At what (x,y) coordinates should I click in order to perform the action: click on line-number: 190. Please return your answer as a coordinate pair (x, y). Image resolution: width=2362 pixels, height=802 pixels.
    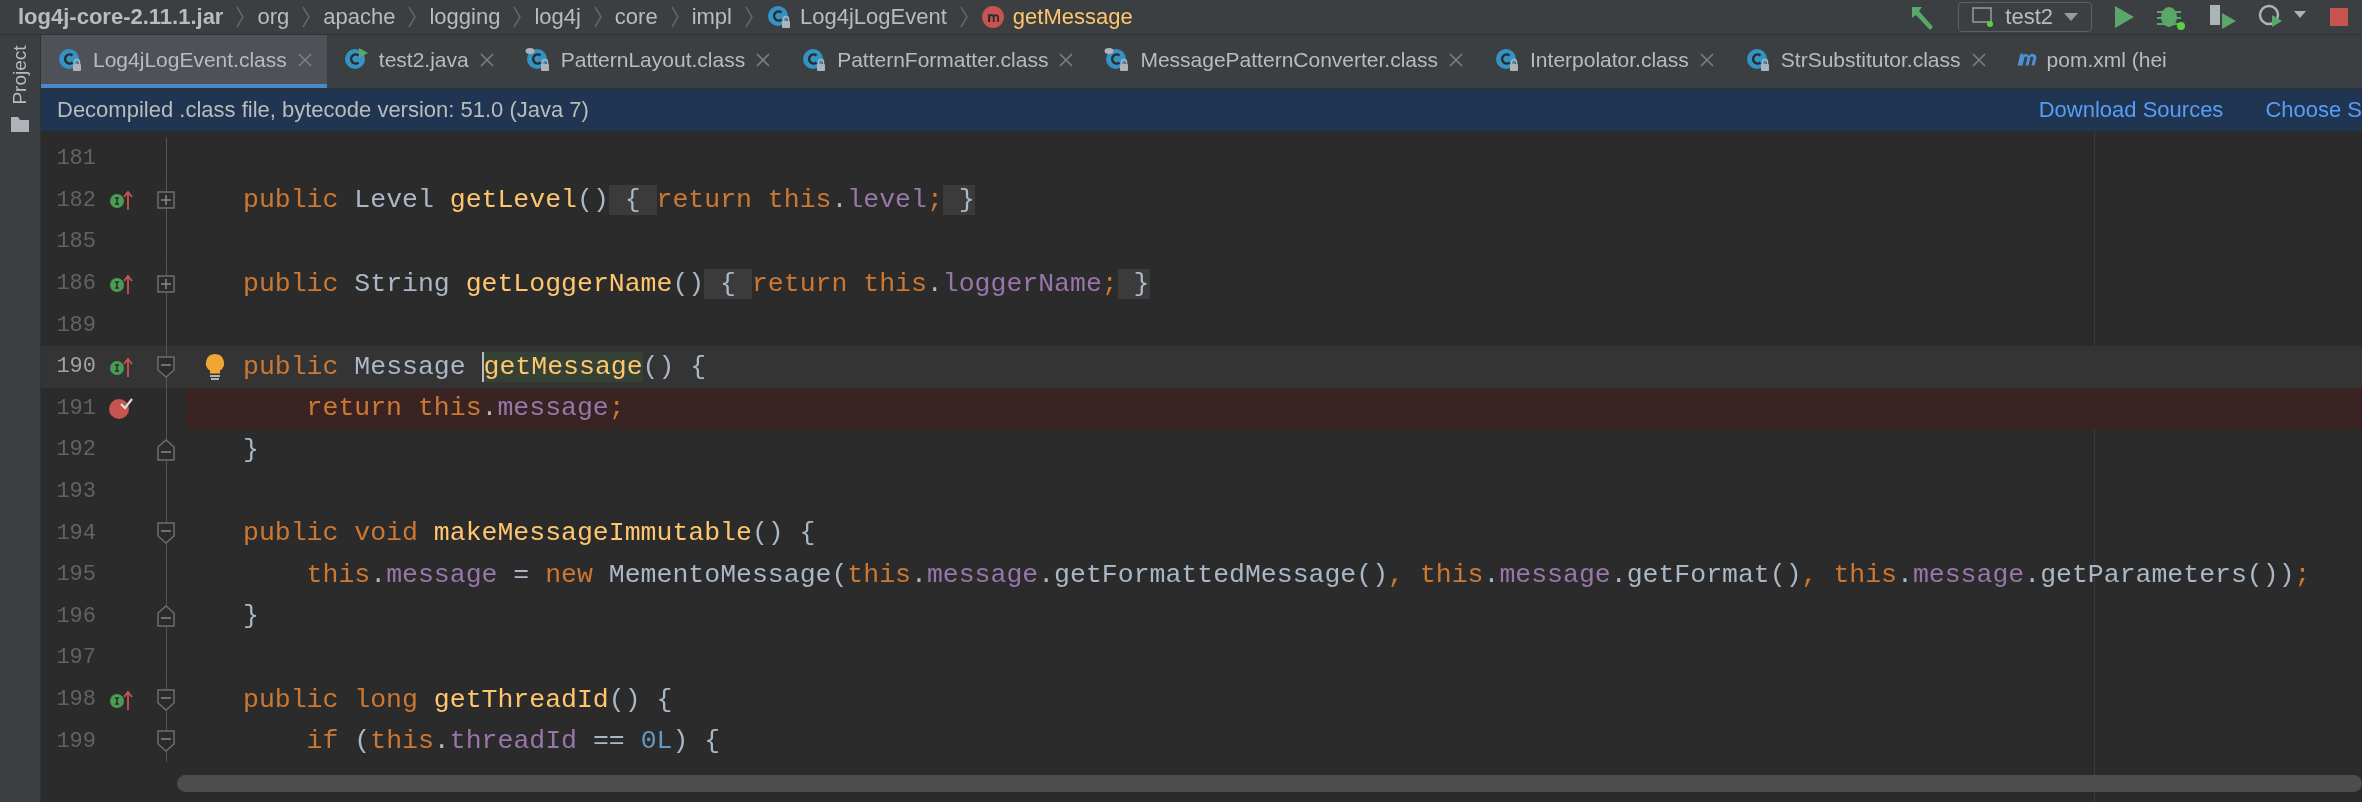
    Looking at the image, I should click on (75, 367).